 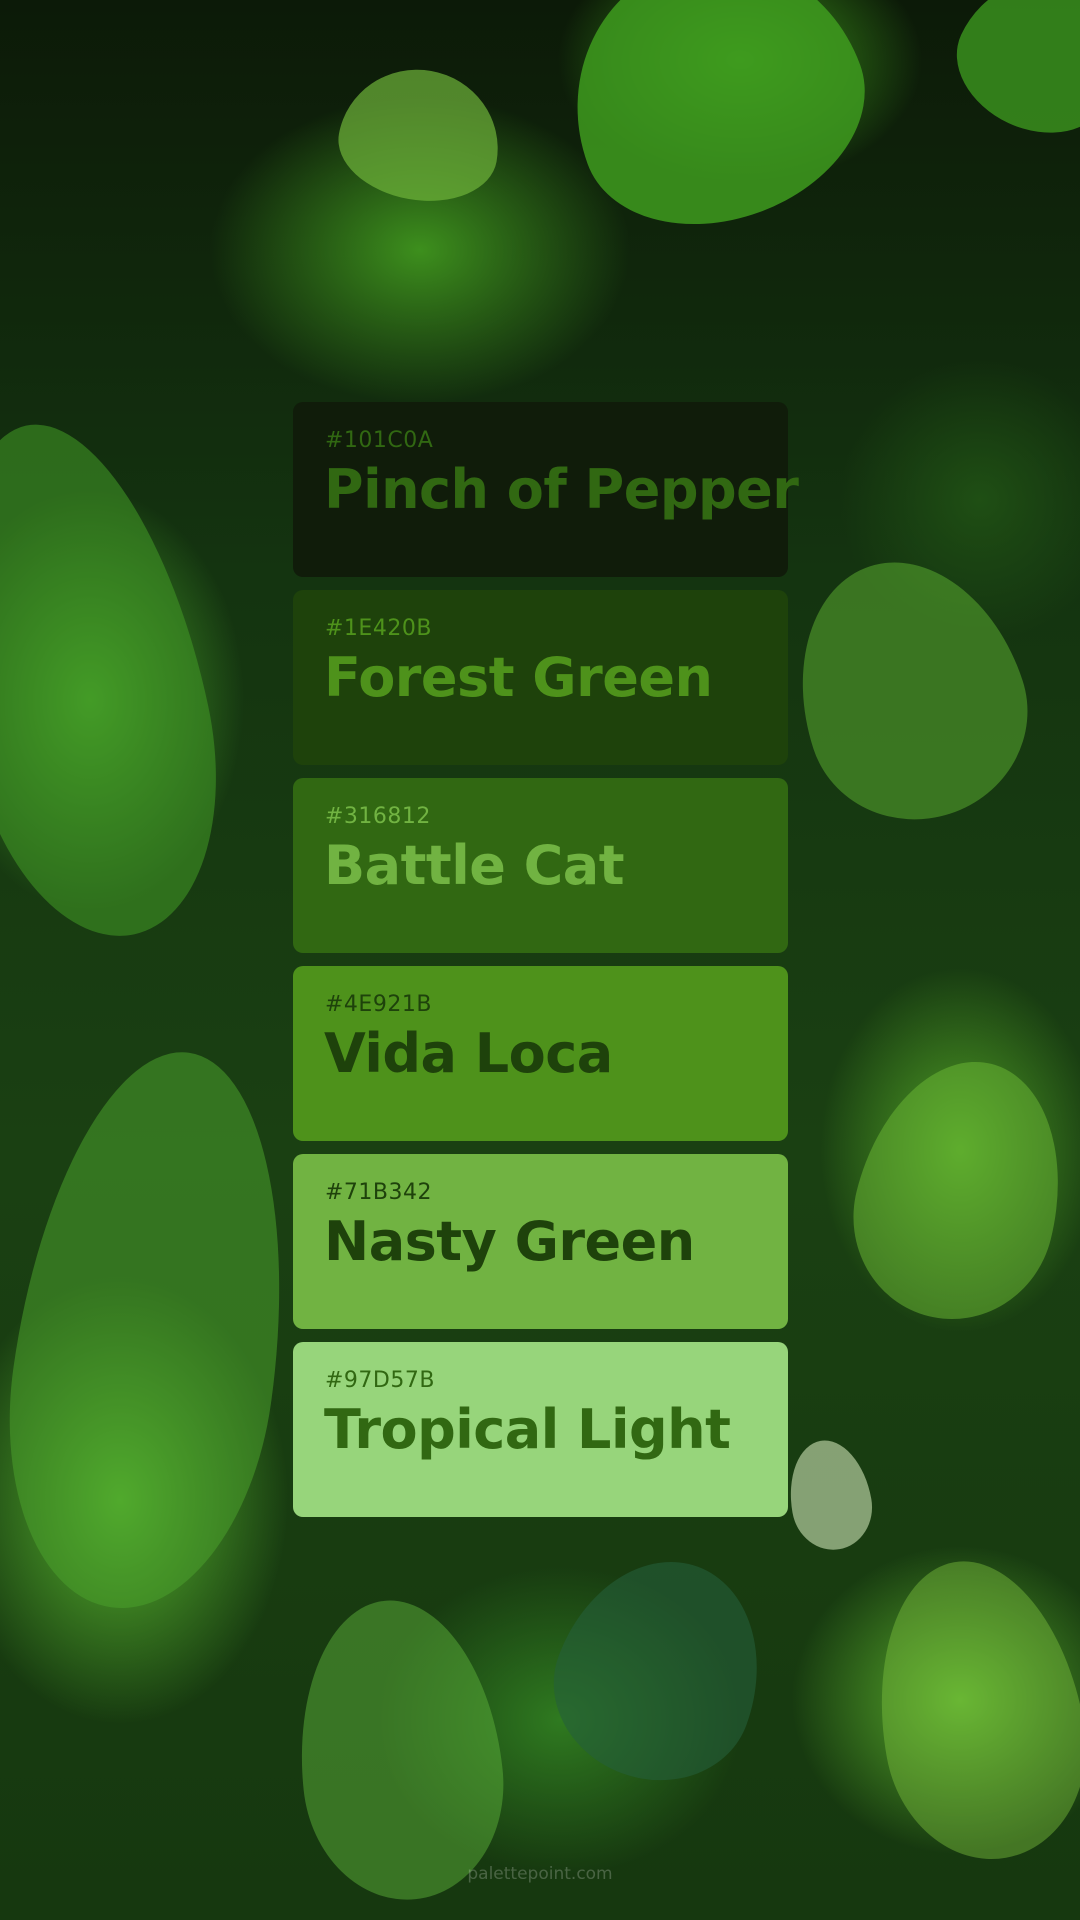 What do you see at coordinates (474, 865) in the screenshot?
I see `swatch-color-name: Battle Cat` at bounding box center [474, 865].